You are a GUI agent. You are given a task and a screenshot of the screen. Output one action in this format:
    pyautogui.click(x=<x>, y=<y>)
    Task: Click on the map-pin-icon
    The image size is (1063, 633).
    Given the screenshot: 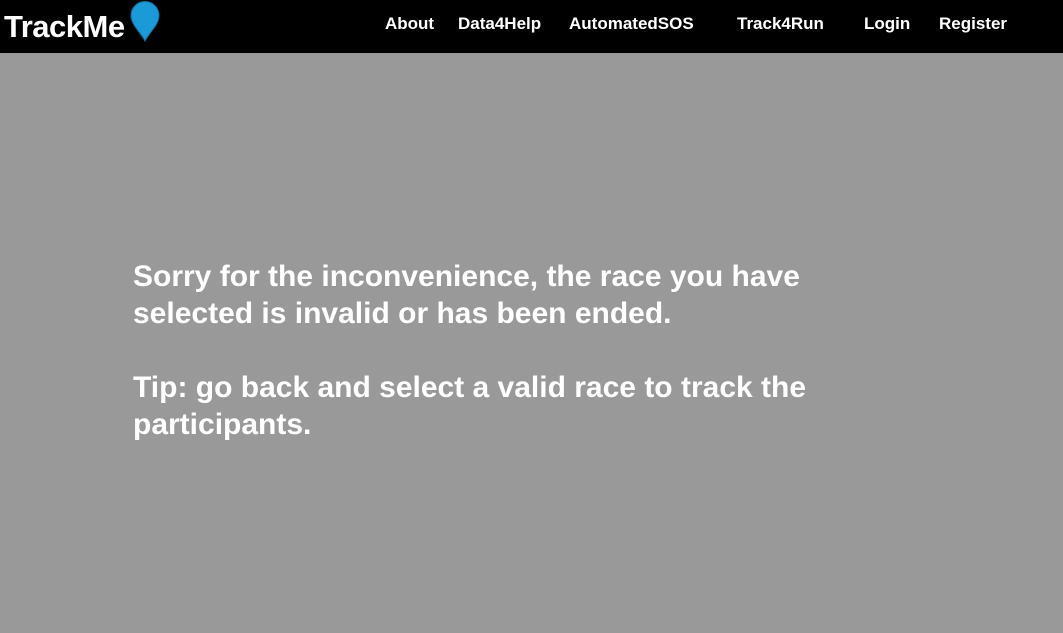 What is the action you would take?
    pyautogui.click(x=145, y=21)
    